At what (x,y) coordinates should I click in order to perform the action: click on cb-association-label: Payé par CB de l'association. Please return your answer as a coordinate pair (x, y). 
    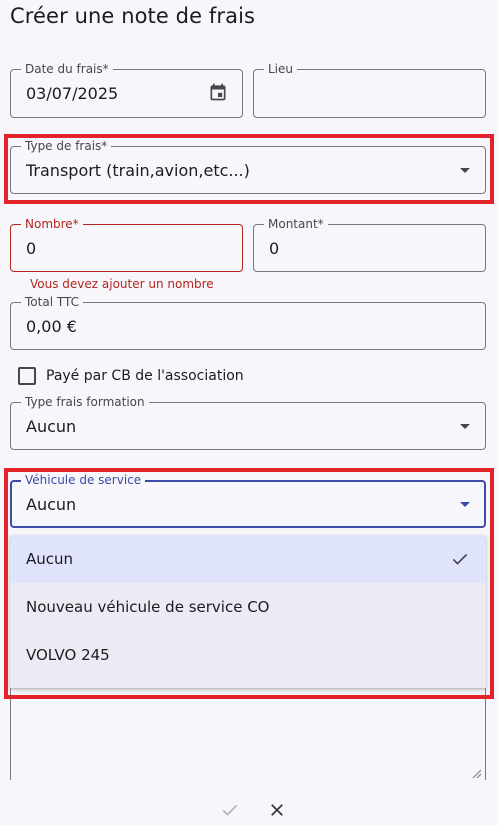
    Looking at the image, I should click on (145, 376).